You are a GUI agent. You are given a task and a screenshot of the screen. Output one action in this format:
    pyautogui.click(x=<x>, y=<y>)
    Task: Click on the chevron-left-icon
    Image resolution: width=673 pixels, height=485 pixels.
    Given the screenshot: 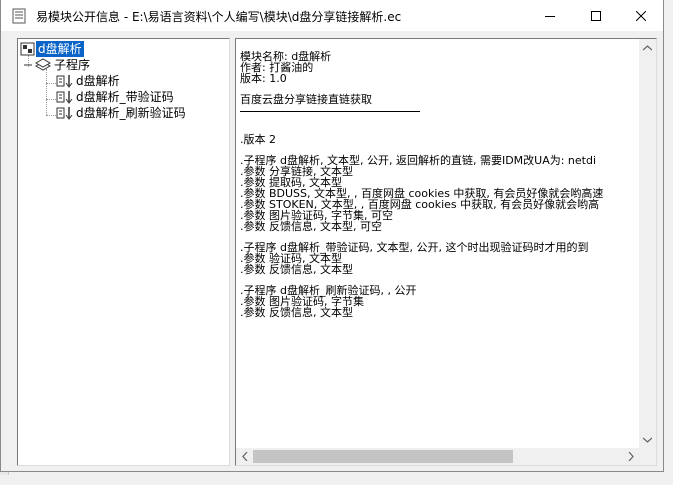 What is the action you would take?
    pyautogui.click(x=244, y=456)
    